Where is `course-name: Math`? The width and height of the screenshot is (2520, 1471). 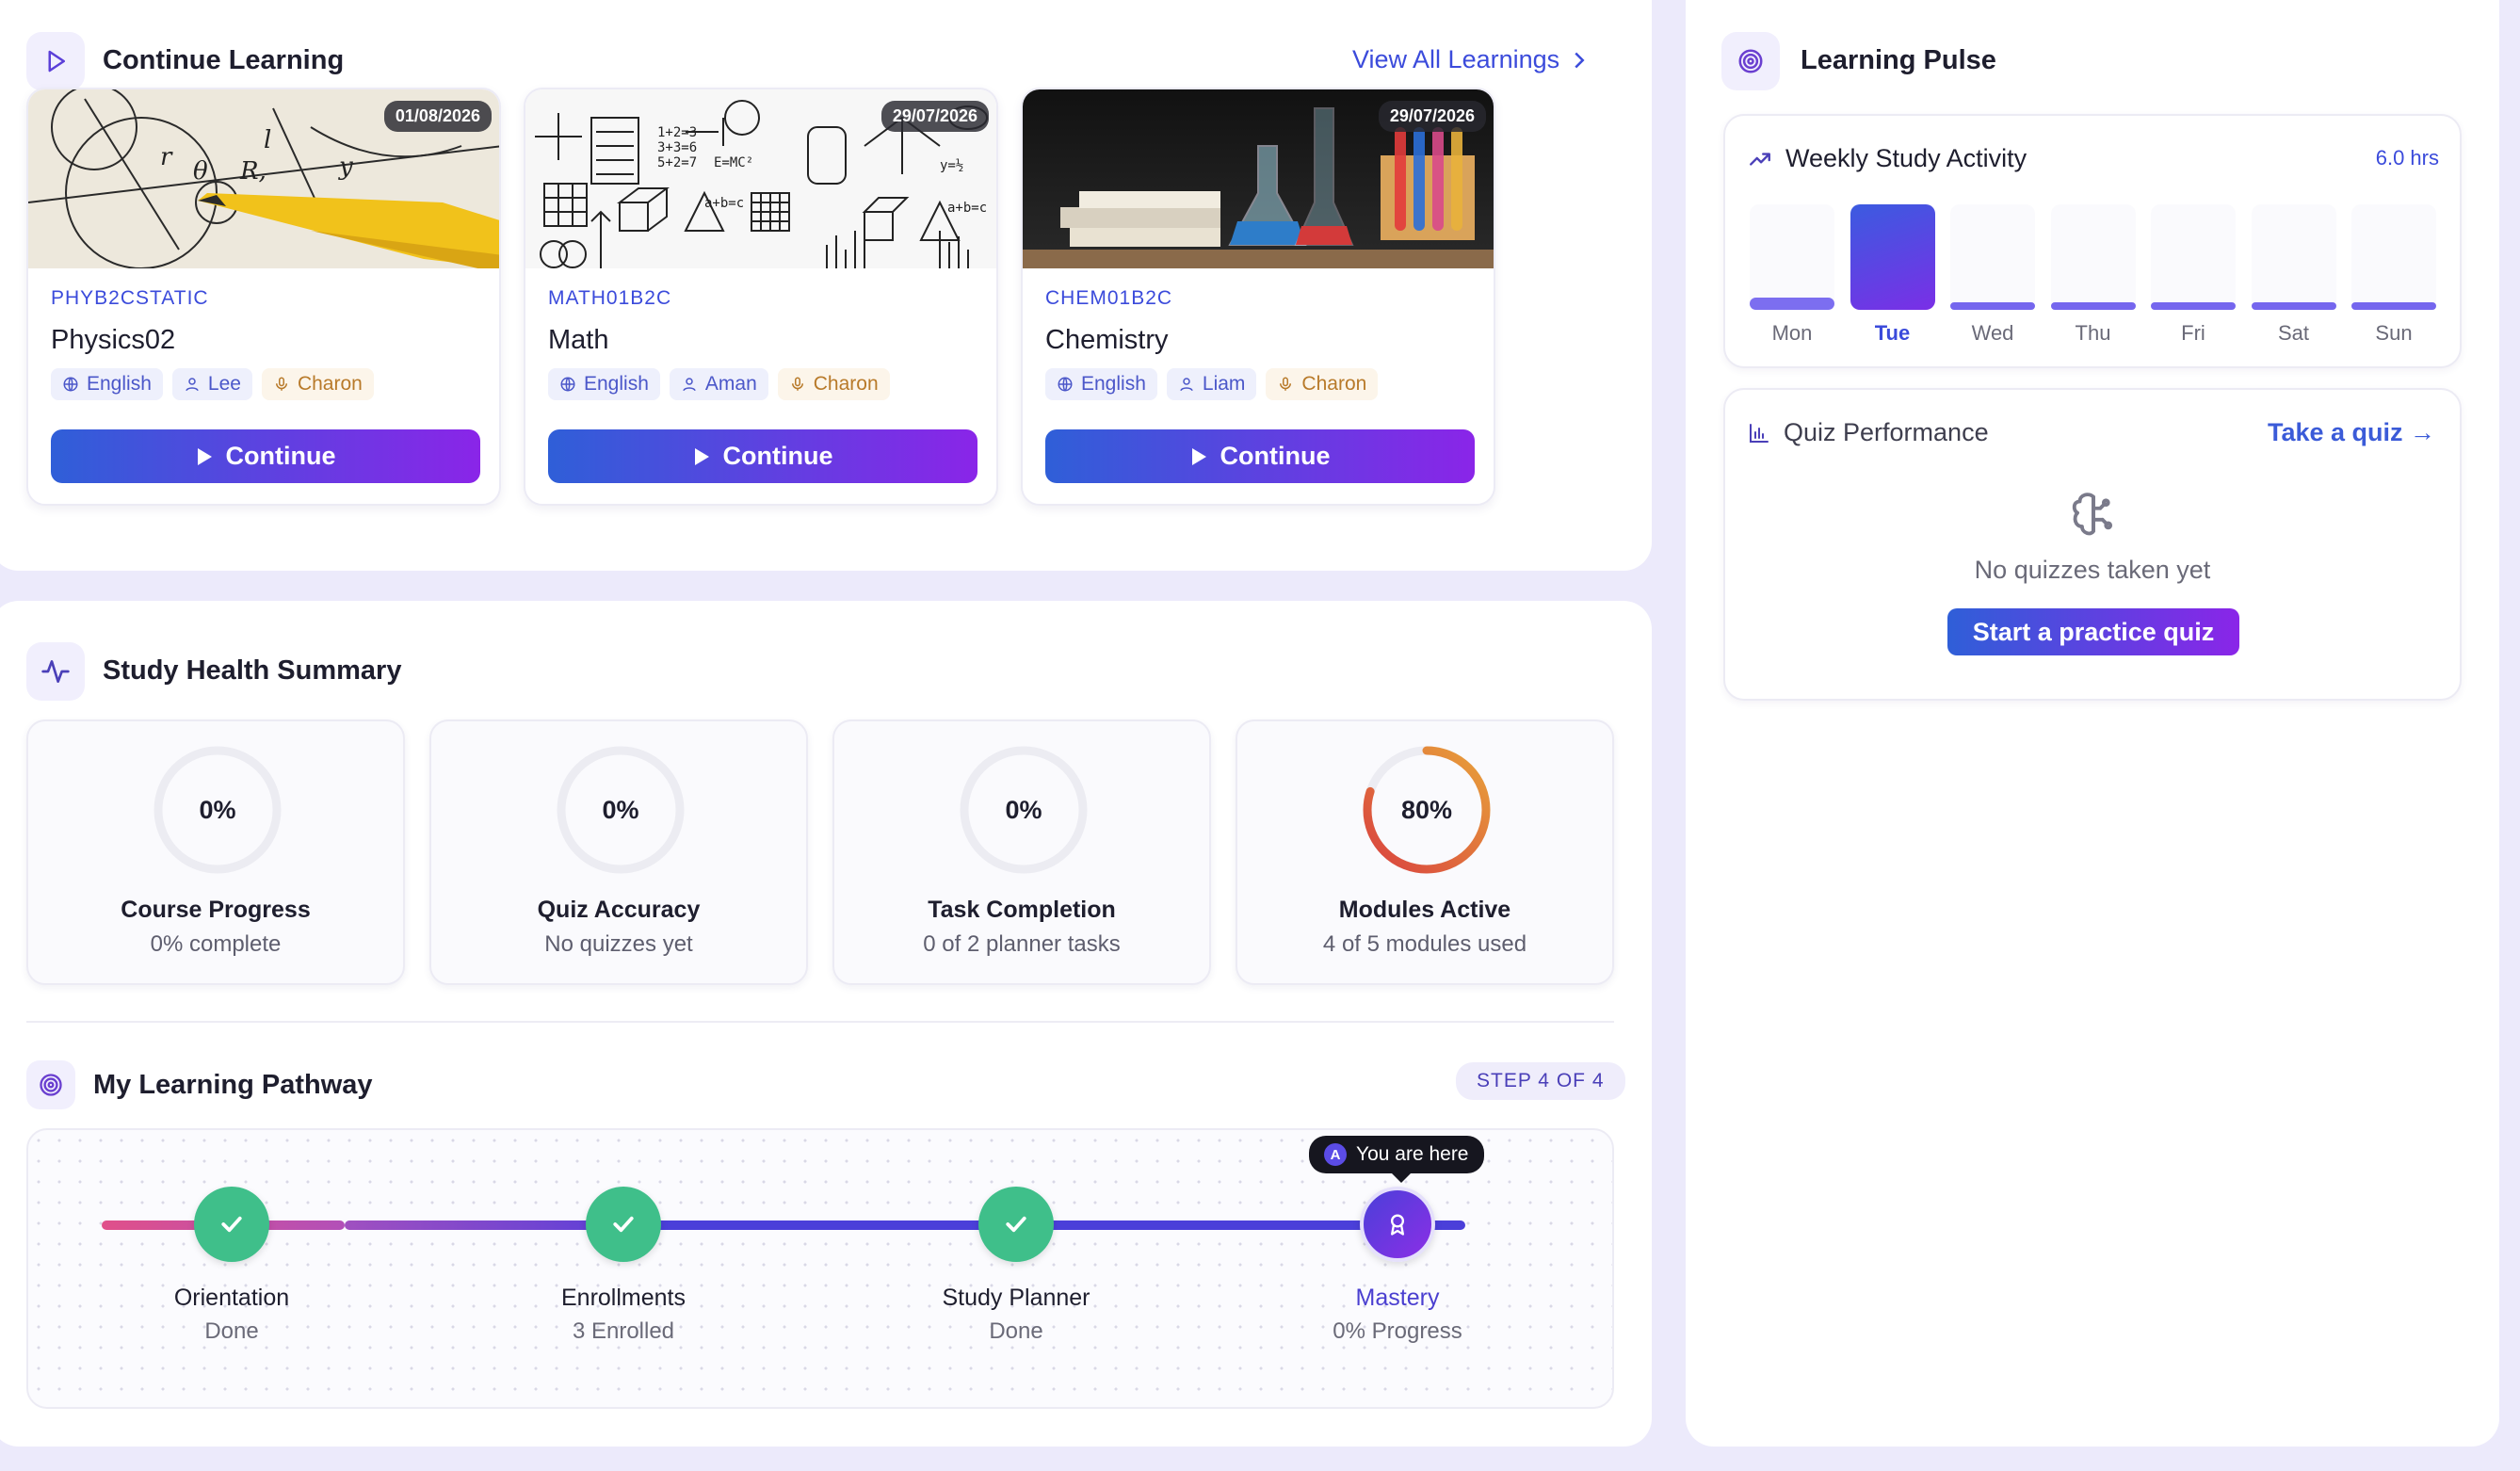 course-name: Math is located at coordinates (578, 340).